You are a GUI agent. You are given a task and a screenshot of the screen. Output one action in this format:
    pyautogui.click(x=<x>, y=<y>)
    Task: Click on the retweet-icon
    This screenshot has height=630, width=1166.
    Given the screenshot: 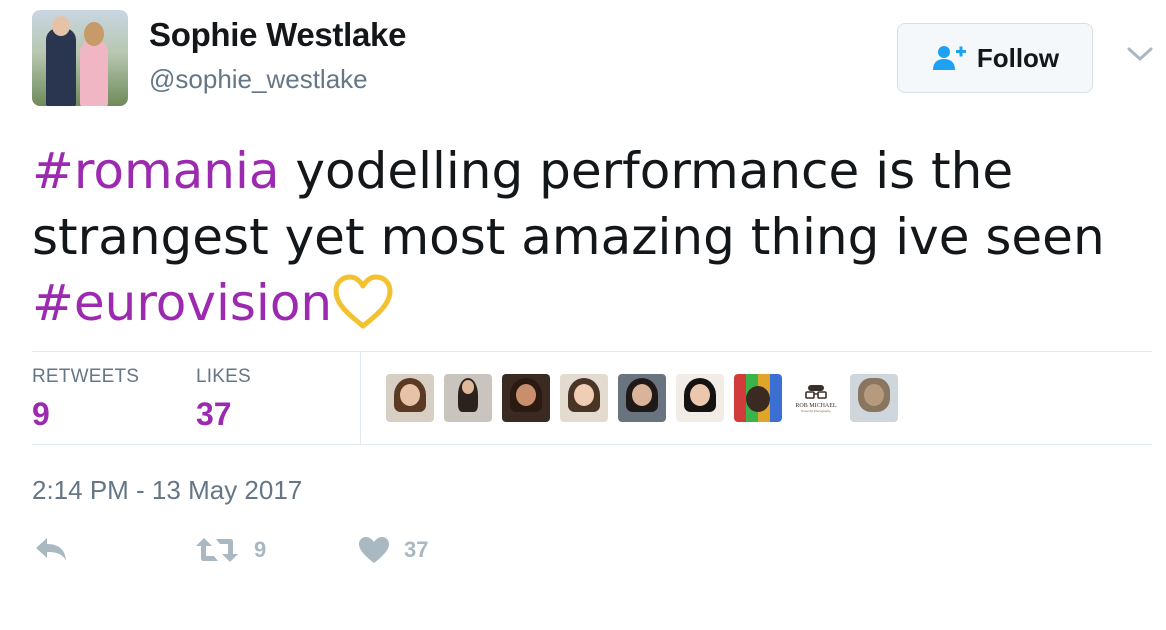 What is the action you would take?
    pyautogui.click(x=217, y=550)
    